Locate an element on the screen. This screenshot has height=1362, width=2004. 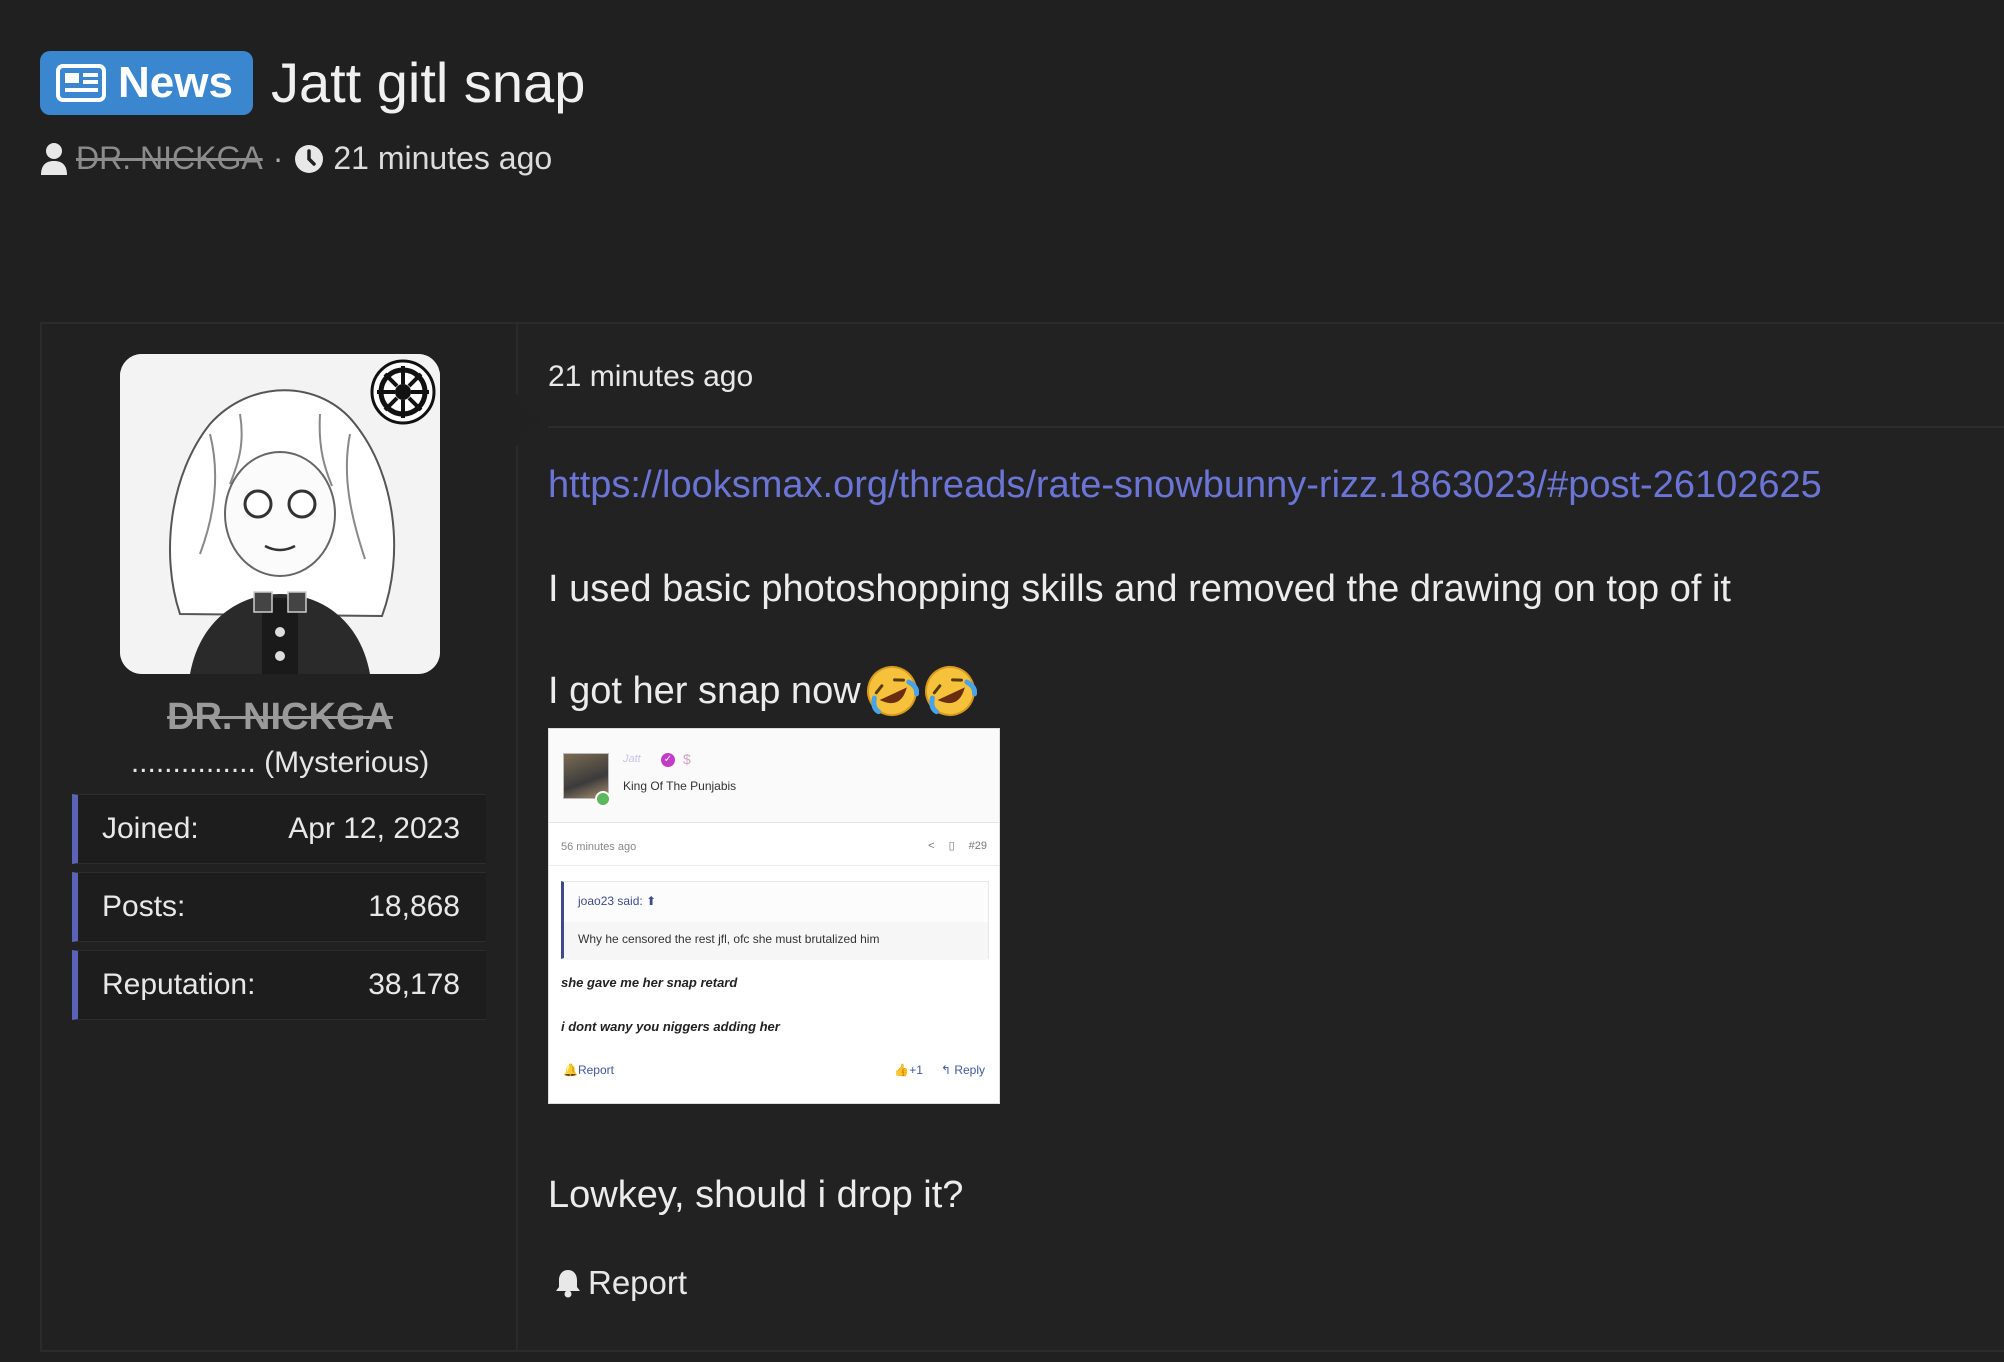
thread-author-link: DR. NICKGA is located at coordinates (169, 158).